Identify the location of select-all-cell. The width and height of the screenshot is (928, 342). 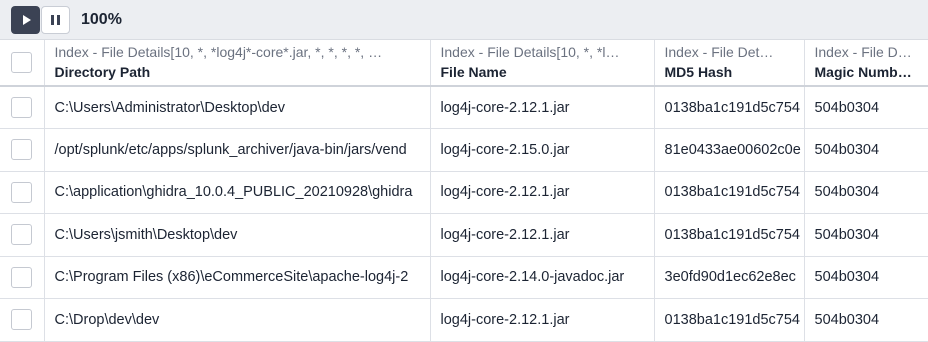
(22, 63).